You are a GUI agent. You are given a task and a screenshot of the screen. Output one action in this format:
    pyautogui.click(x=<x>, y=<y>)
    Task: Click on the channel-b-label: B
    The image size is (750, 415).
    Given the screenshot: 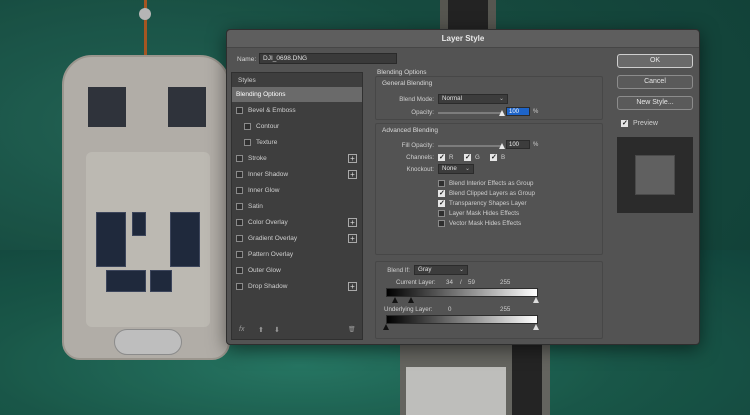 What is the action you would take?
    pyautogui.click(x=503, y=157)
    